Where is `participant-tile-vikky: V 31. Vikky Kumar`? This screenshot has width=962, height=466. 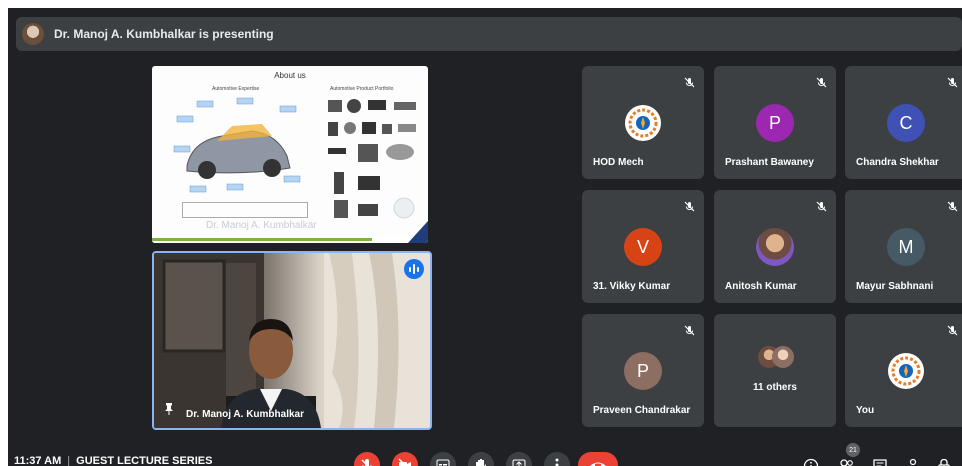
participant-tile-vikky: V 31. Vikky Kumar is located at coordinates (643, 246).